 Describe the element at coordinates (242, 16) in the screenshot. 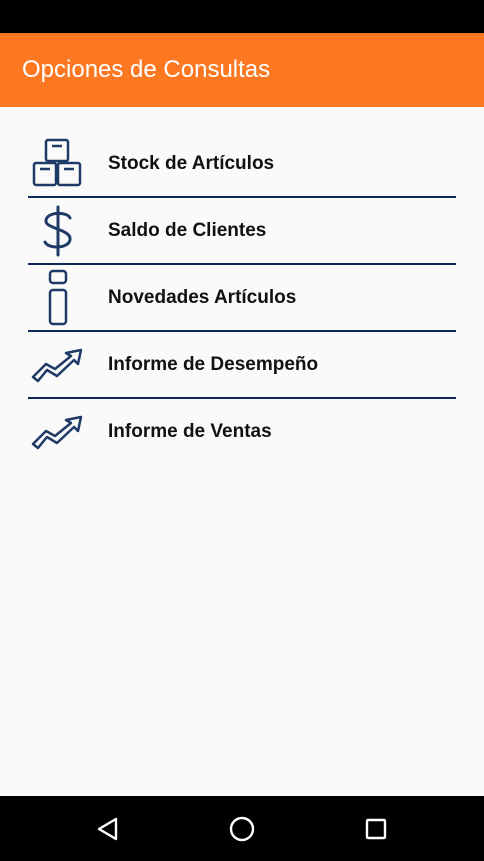

I see `status-bar` at that location.